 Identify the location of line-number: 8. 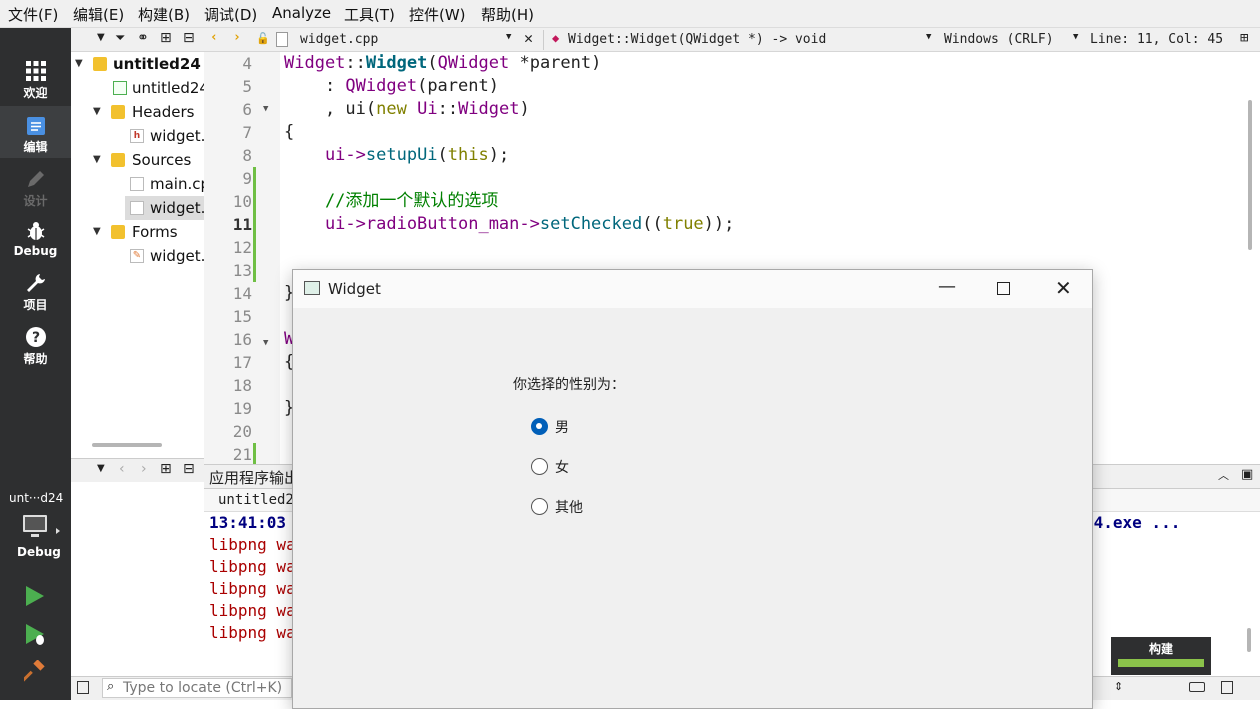
(247, 155).